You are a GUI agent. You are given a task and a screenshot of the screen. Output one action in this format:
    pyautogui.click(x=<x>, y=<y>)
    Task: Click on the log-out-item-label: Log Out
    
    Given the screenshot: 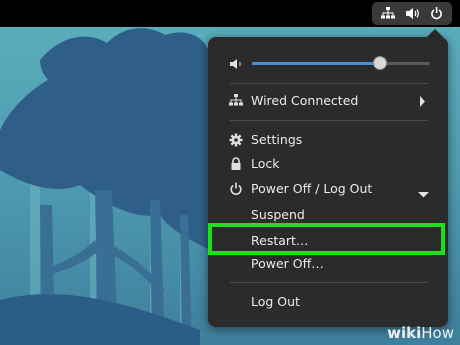 What is the action you would take?
    pyautogui.click(x=275, y=301)
    